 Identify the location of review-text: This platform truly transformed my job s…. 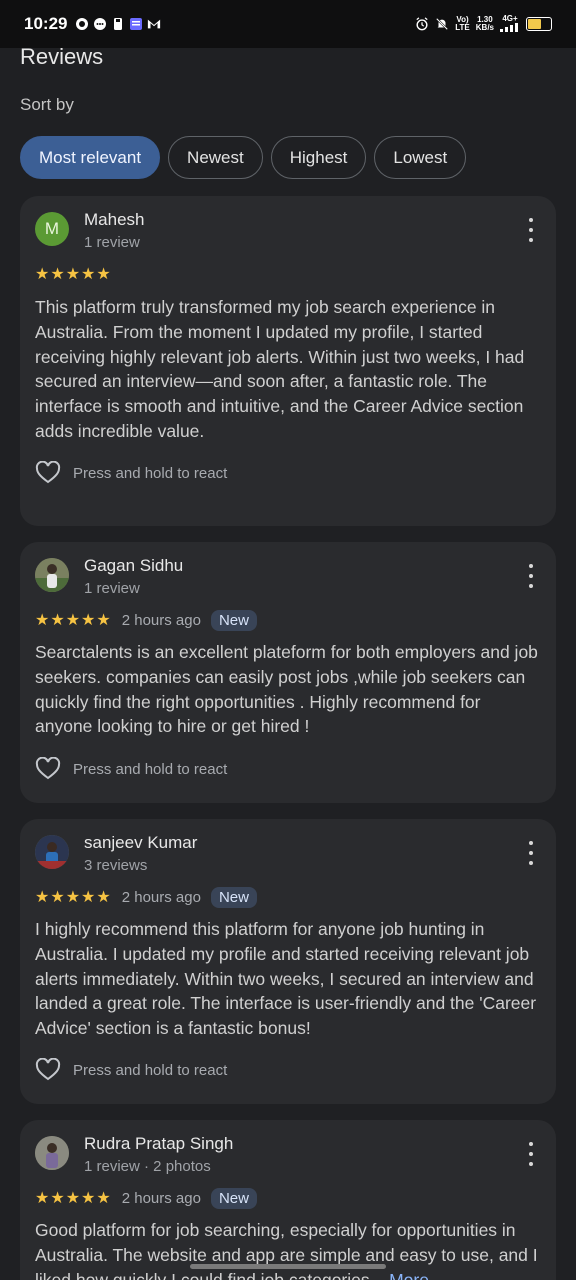
(280, 369).